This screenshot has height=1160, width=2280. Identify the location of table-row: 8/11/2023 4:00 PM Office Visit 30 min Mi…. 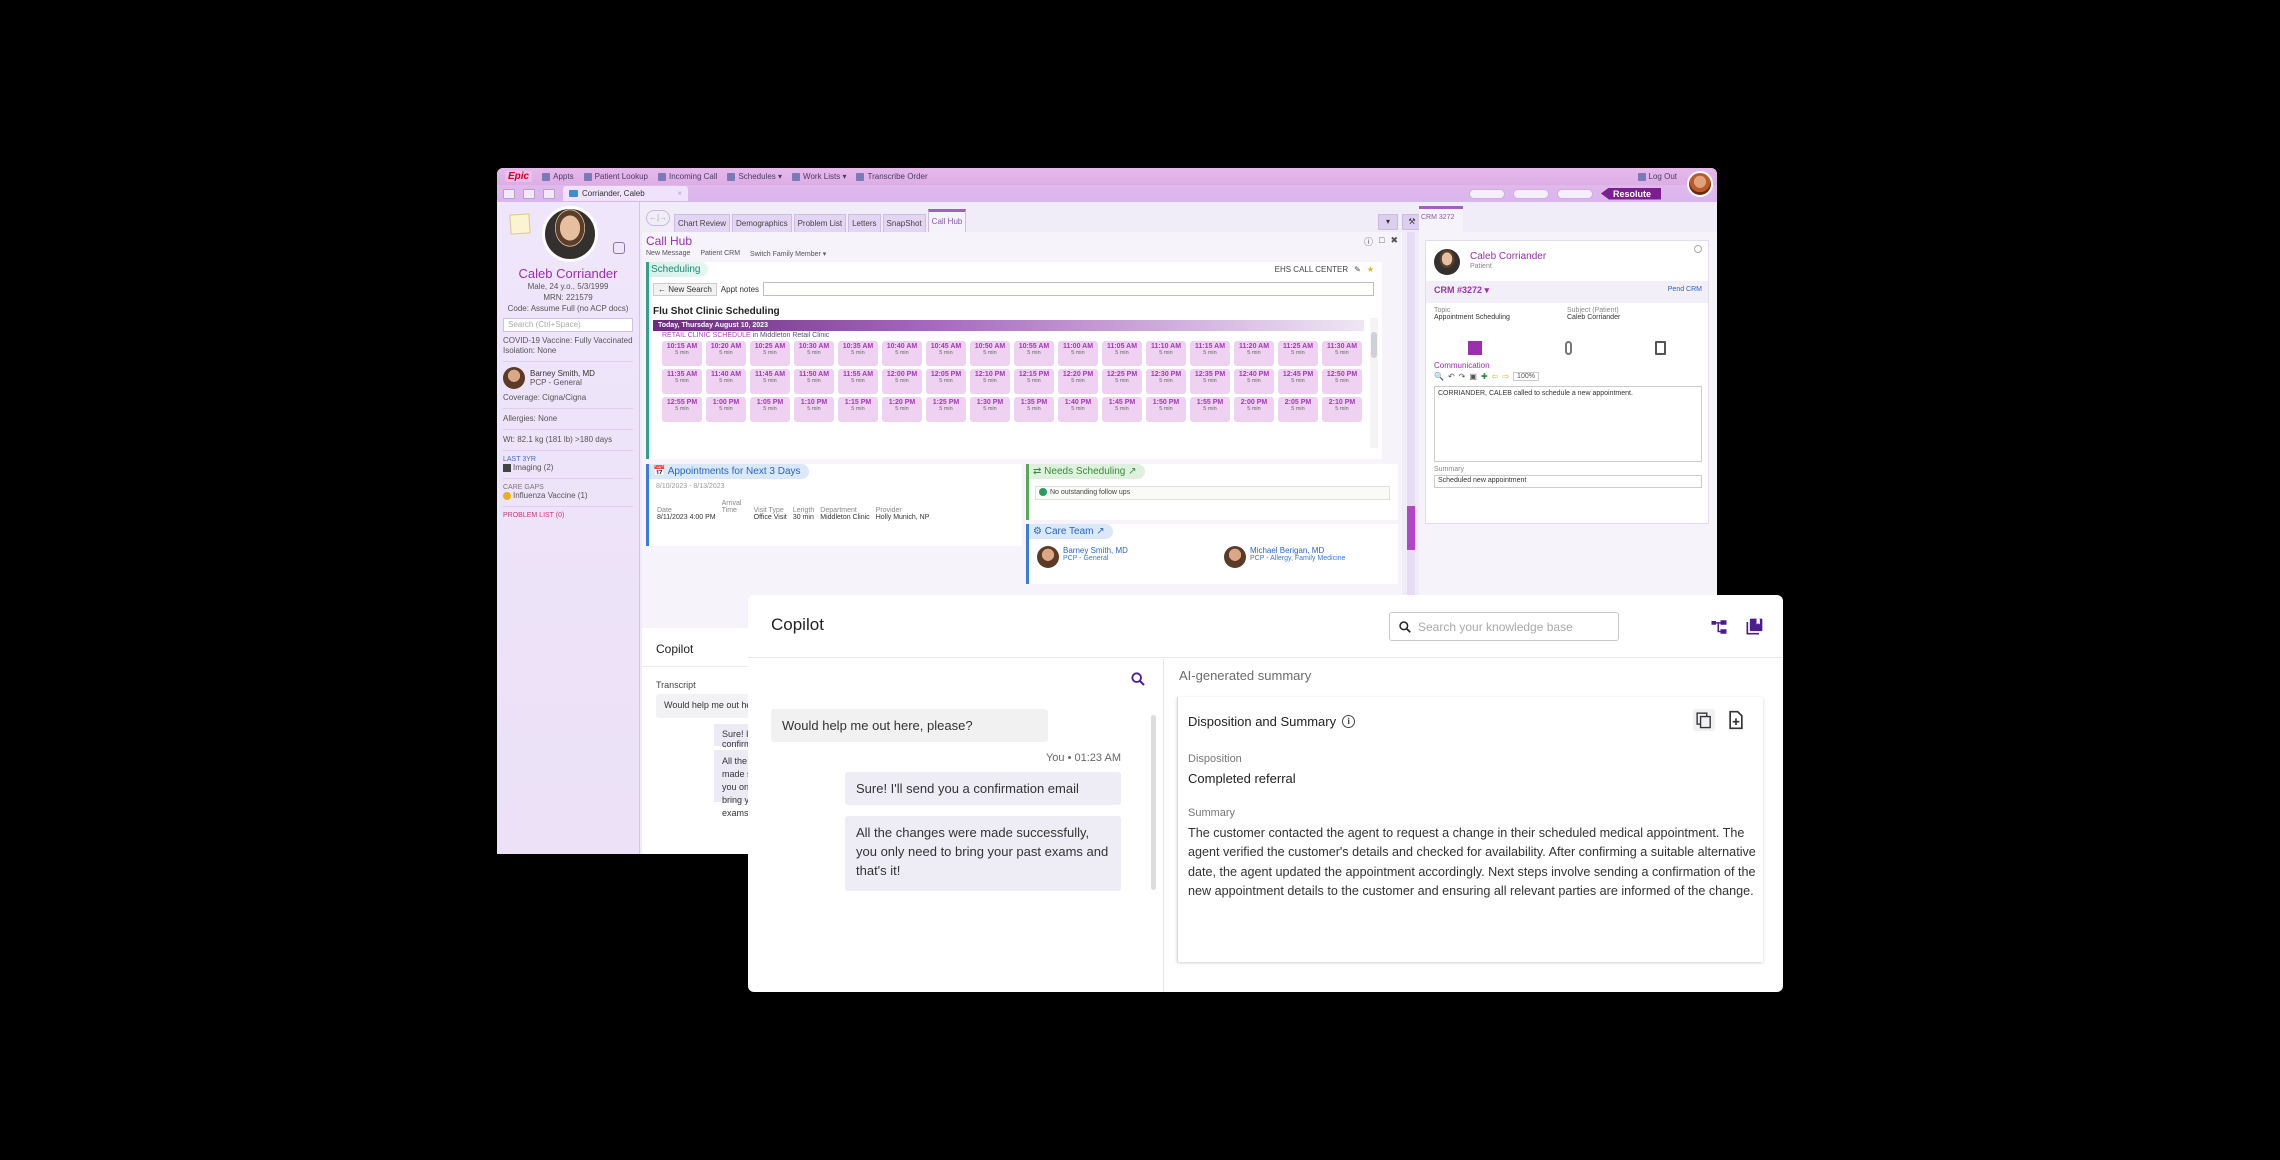
(796, 517).